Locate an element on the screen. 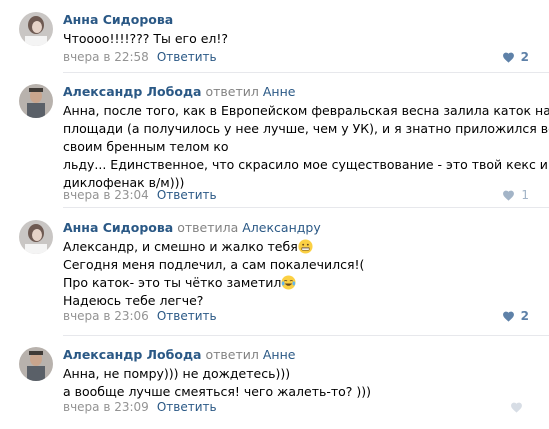 The image size is (549, 429). comment-line: Надеюсь тебе легче? is located at coordinates (133, 300).